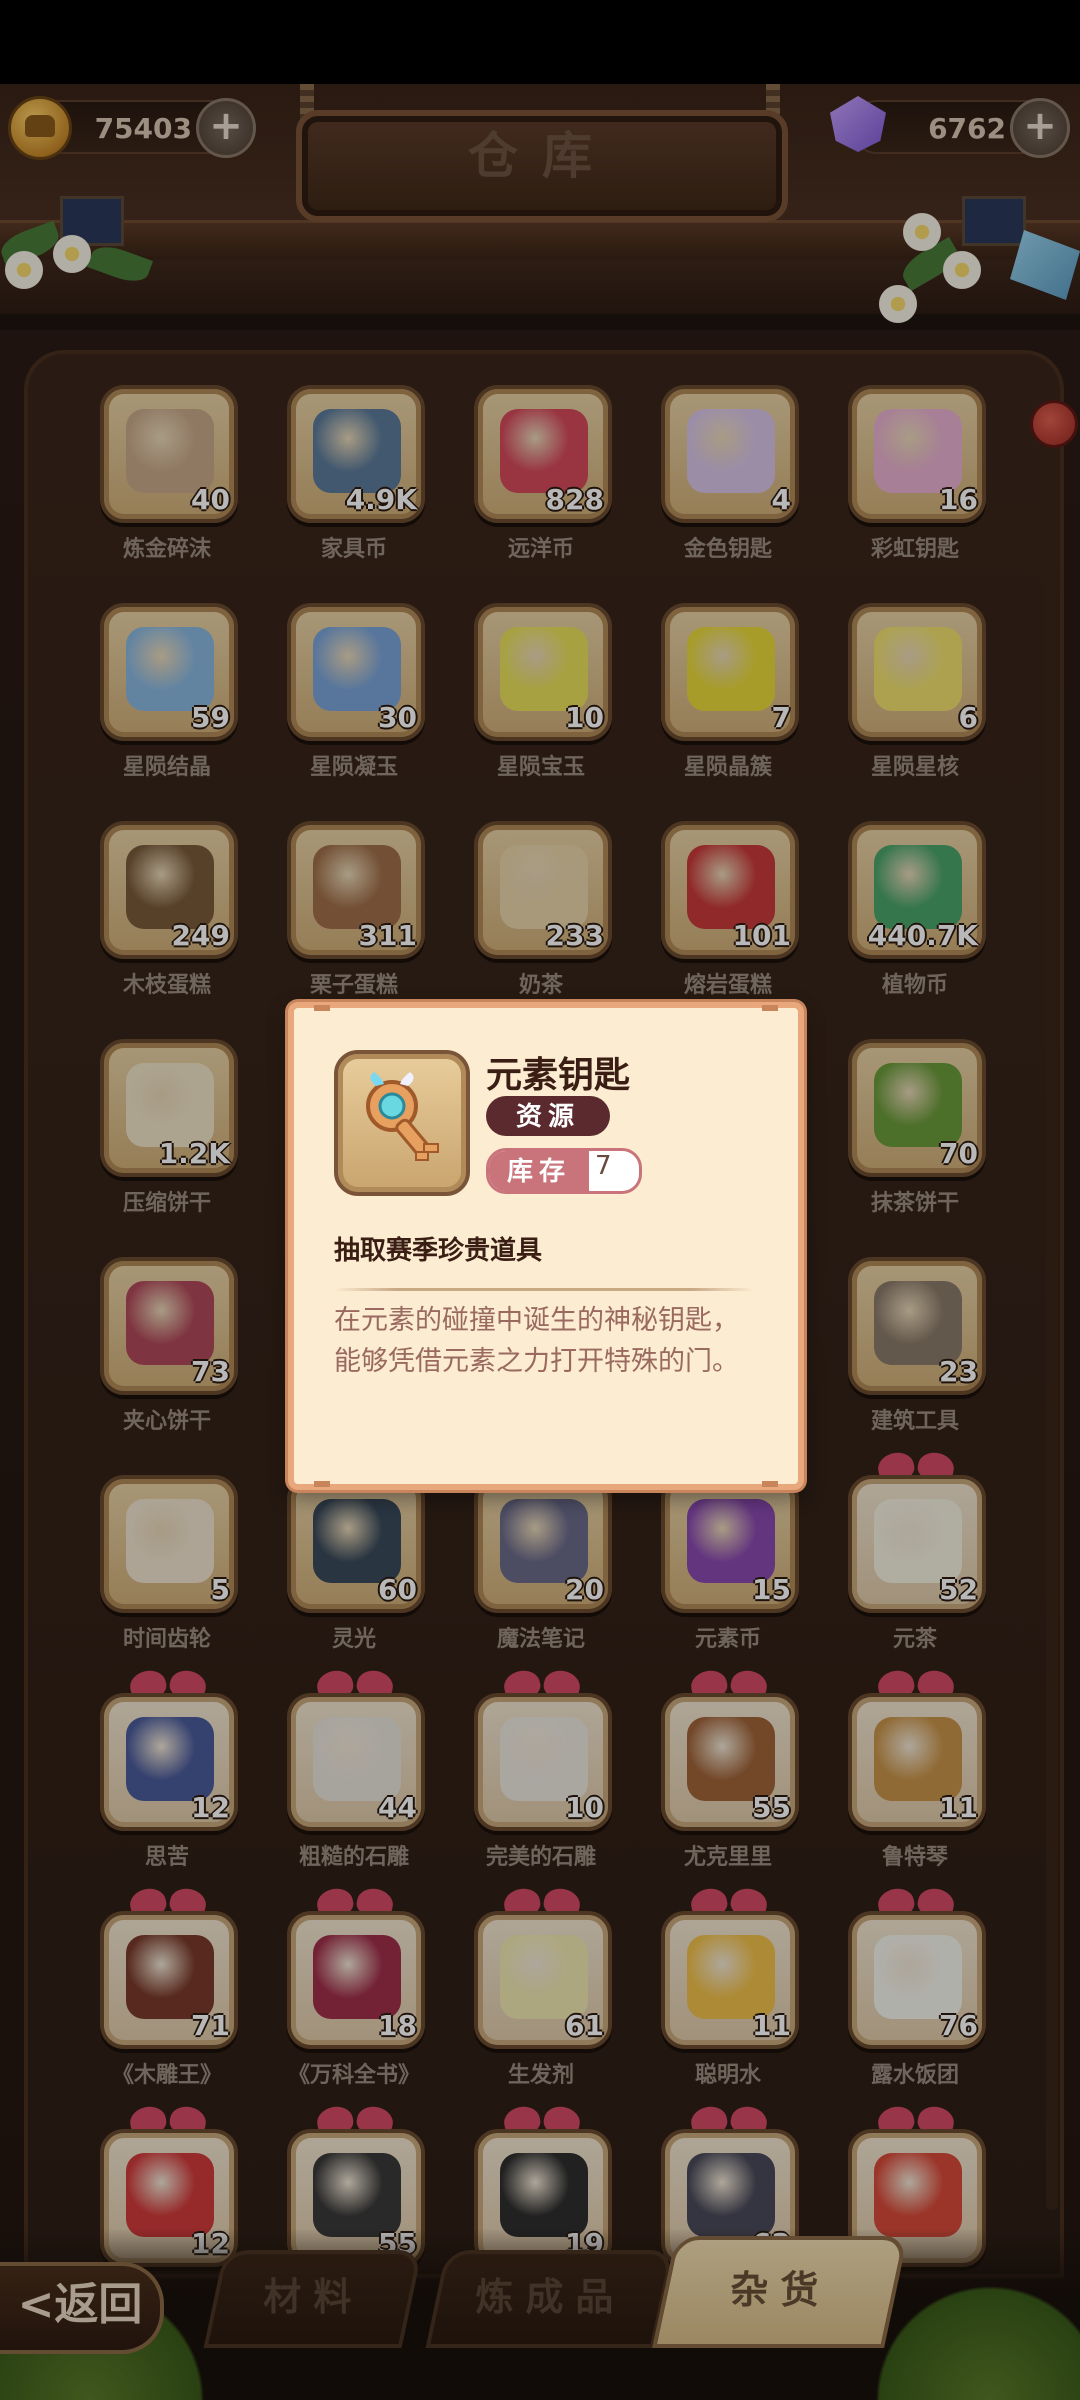 The image size is (1080, 2400). I want to click on popup-item-frame, so click(402, 1123).